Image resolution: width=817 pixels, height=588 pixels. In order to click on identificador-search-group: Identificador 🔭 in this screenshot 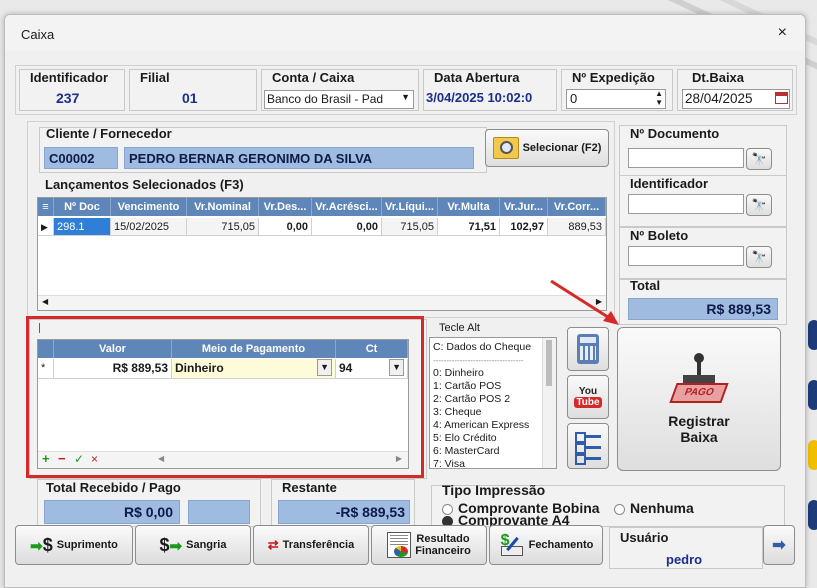, I will do `click(703, 201)`.